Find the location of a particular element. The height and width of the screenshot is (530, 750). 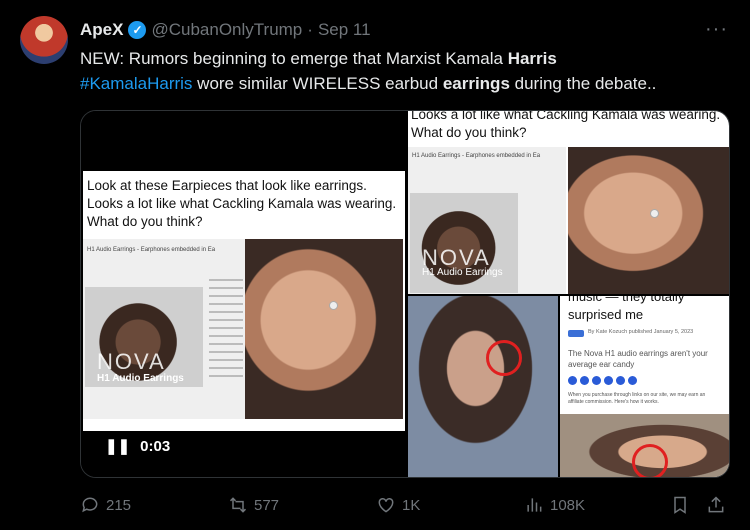

ear-image is located at coordinates (464, 243).